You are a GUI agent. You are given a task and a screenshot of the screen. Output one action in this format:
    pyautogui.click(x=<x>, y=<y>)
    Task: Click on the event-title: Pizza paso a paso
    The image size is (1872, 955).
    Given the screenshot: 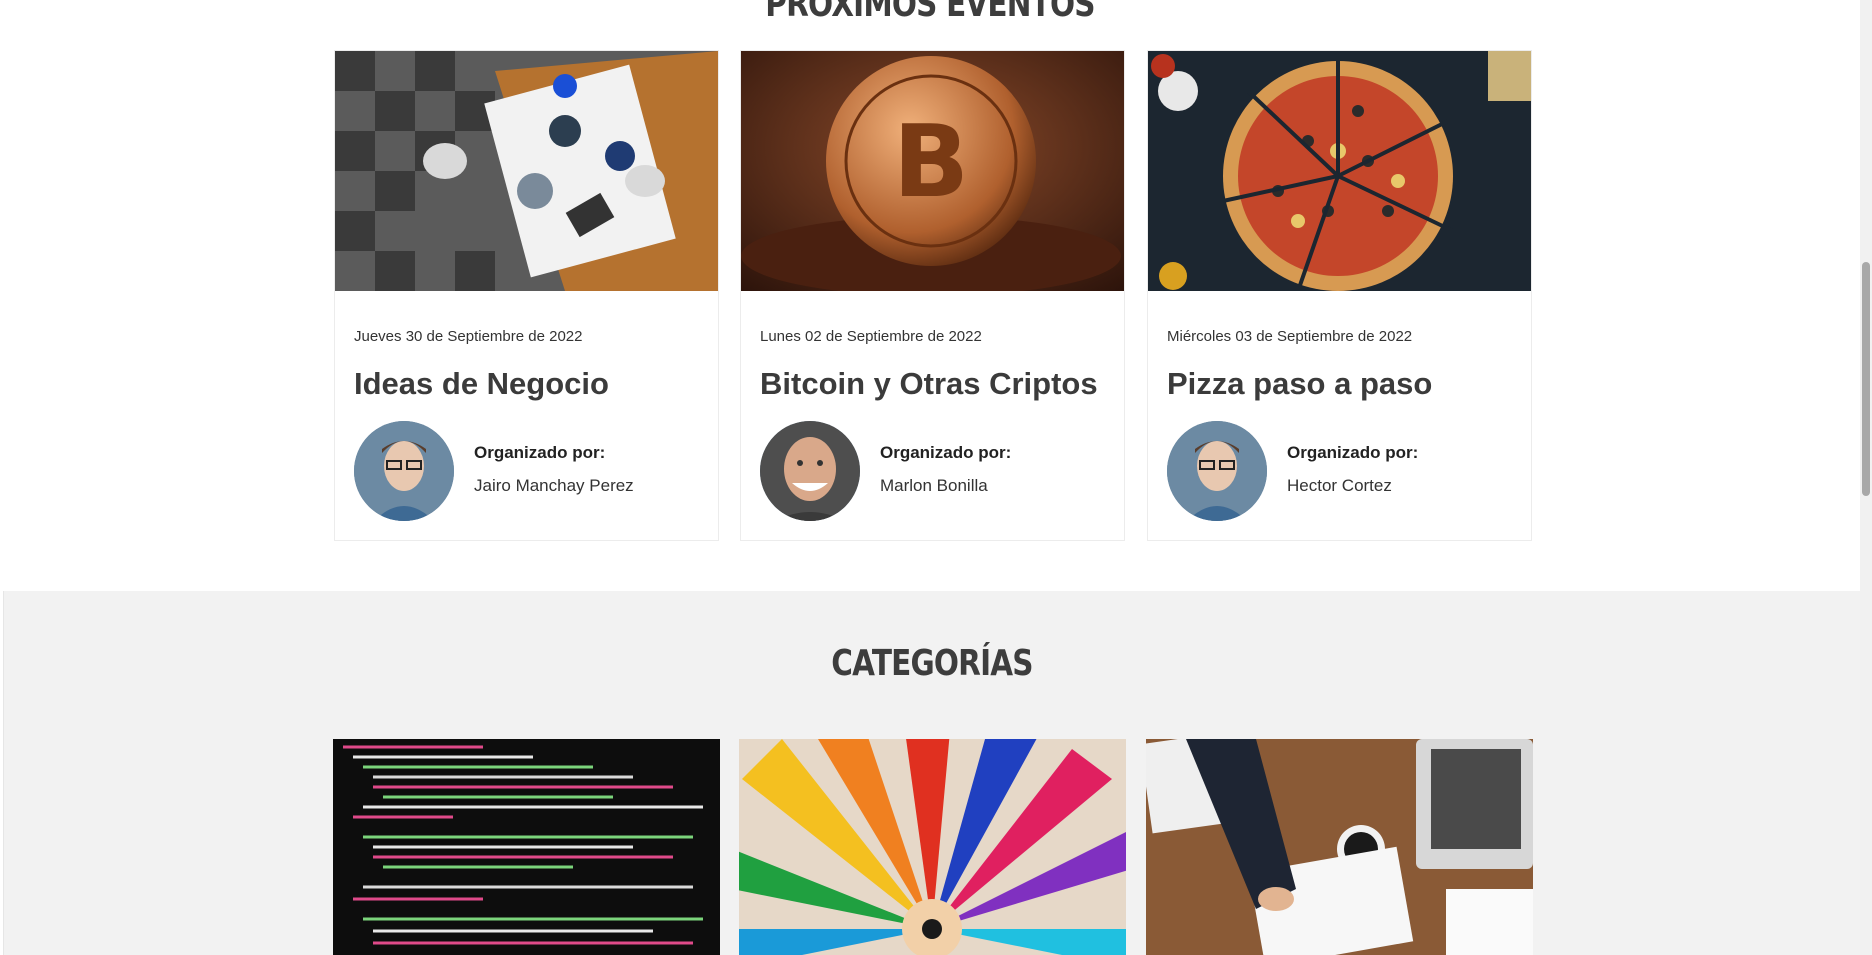 What is the action you would take?
    pyautogui.click(x=1299, y=384)
    